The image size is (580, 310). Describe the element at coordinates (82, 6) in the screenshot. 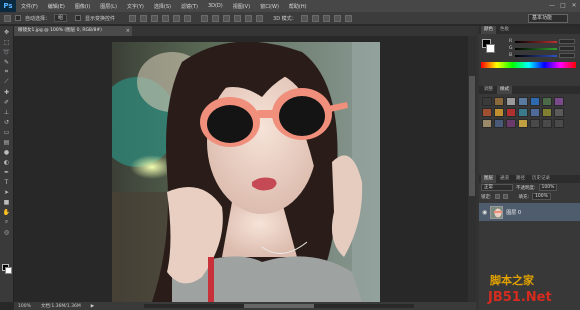

I see `menu-image: 图像(I)` at that location.